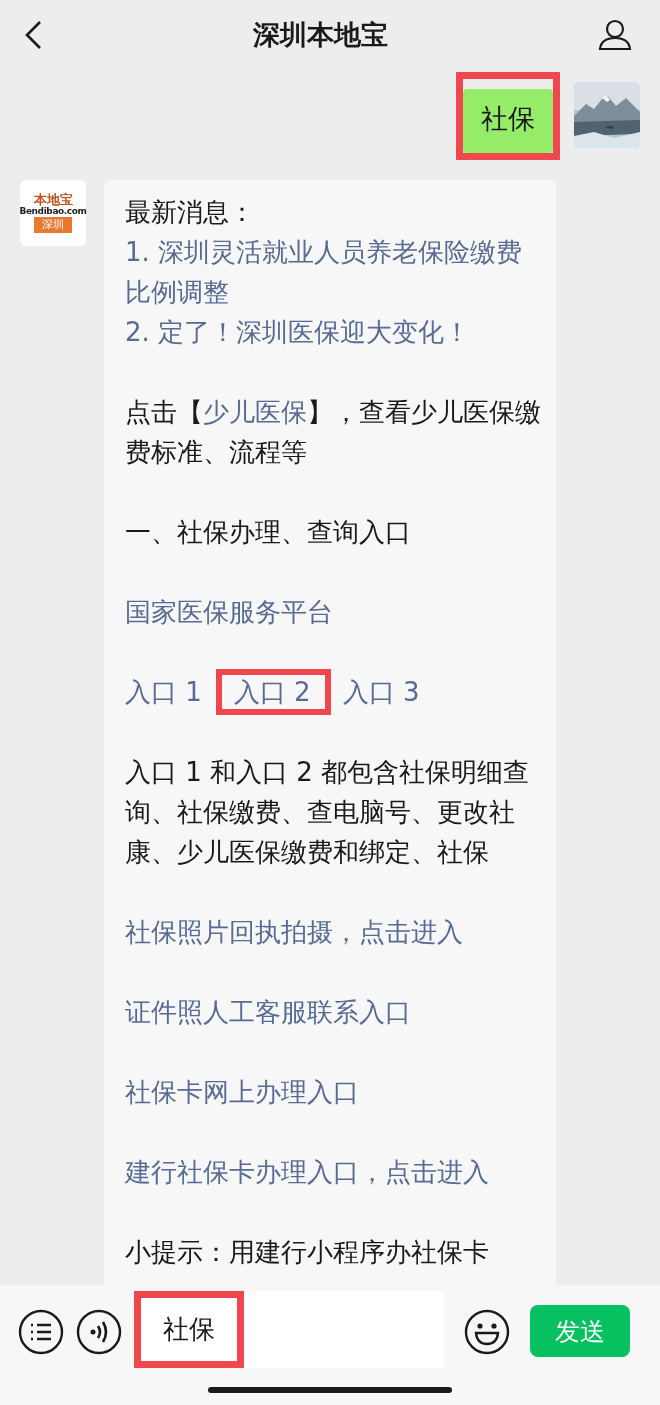 This screenshot has height=1405, width=660. I want to click on message-link: 国家医保服务平台, so click(335, 612).